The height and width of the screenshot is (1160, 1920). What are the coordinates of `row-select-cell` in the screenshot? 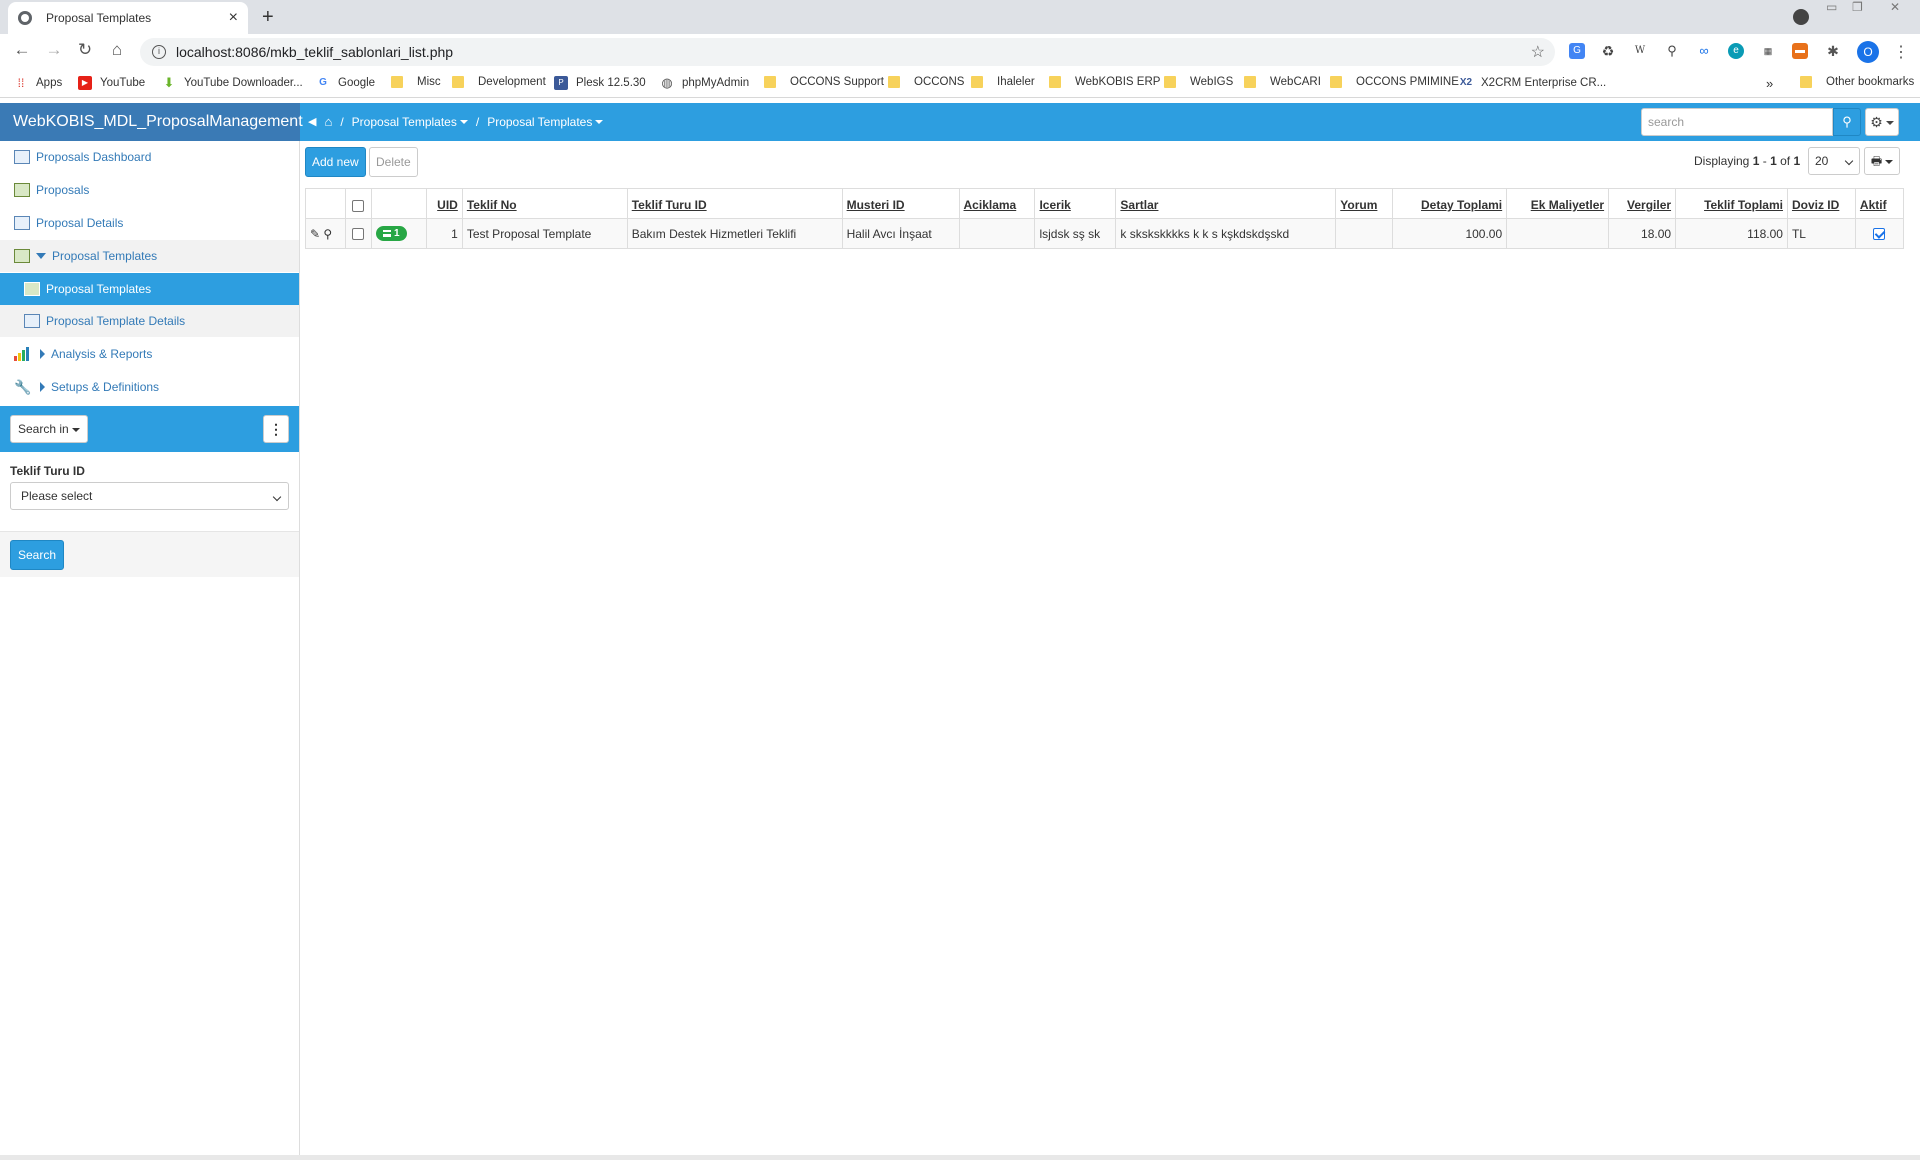 It's located at (358, 233).